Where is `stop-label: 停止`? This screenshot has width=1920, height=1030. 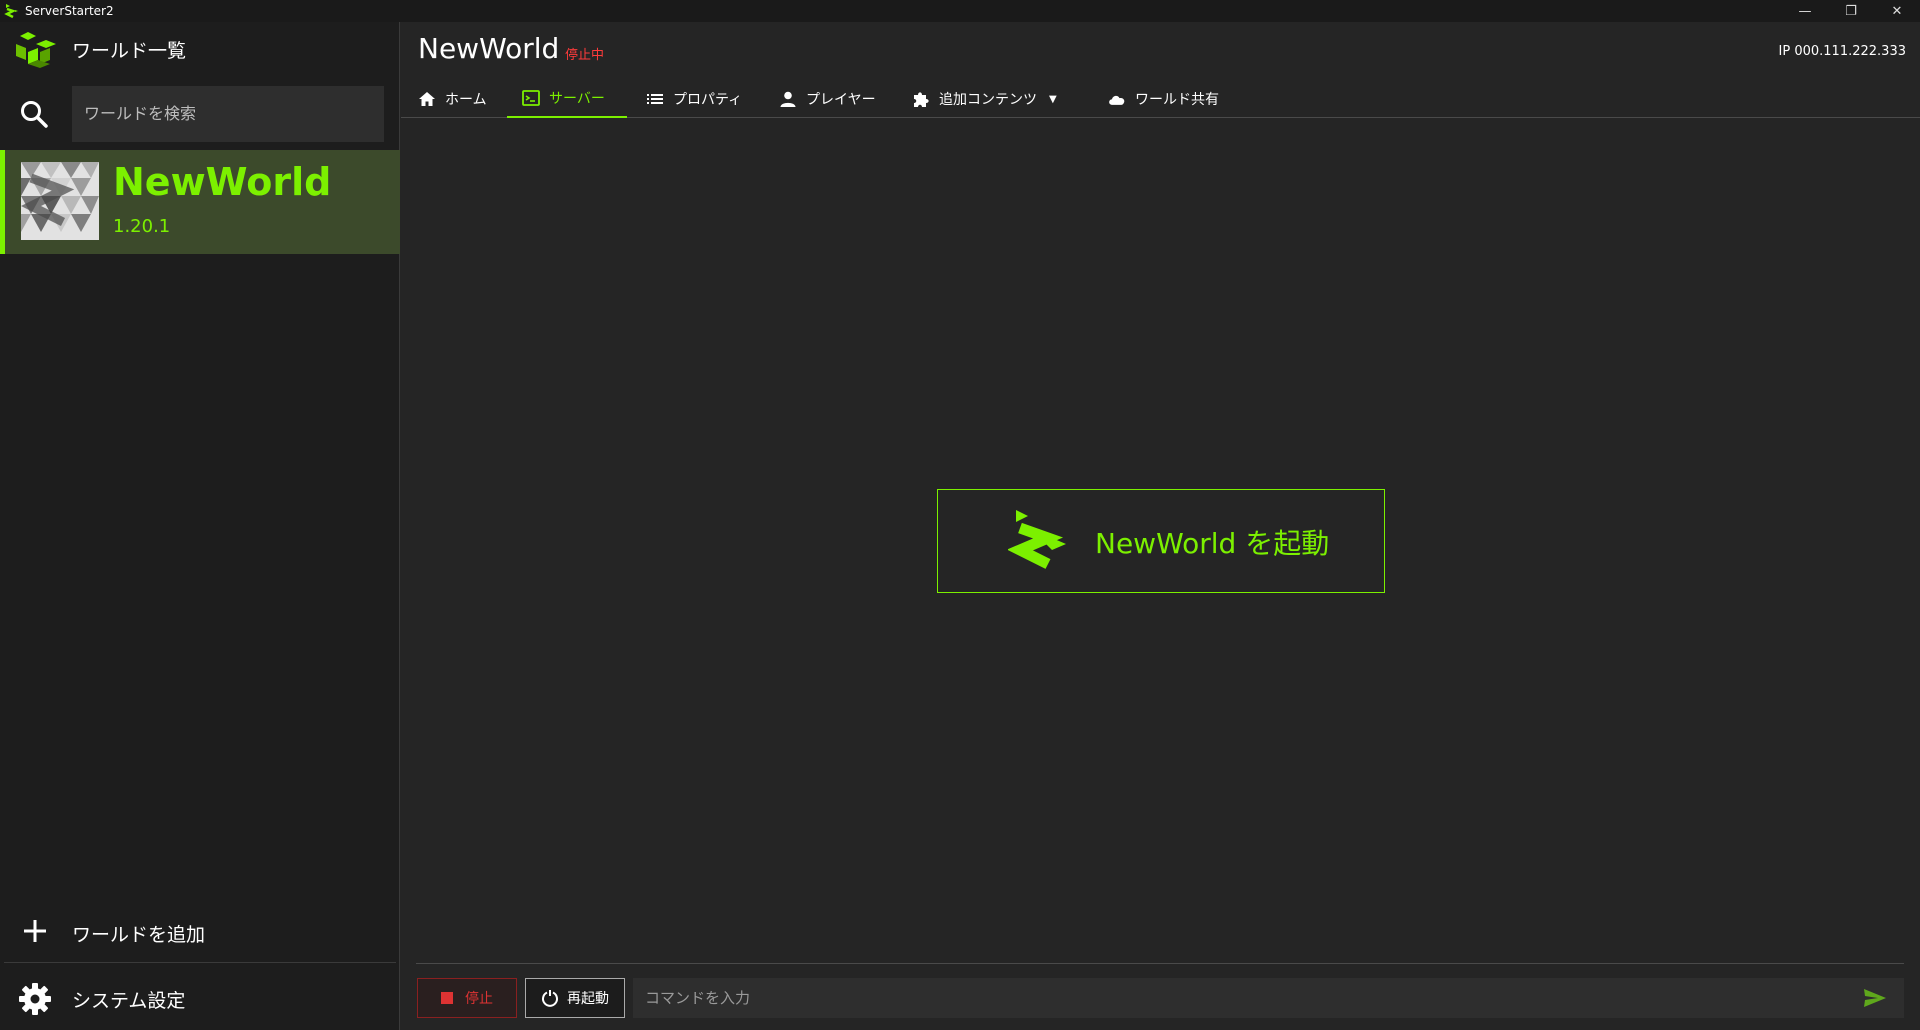
stop-label: 停止 is located at coordinates (479, 999).